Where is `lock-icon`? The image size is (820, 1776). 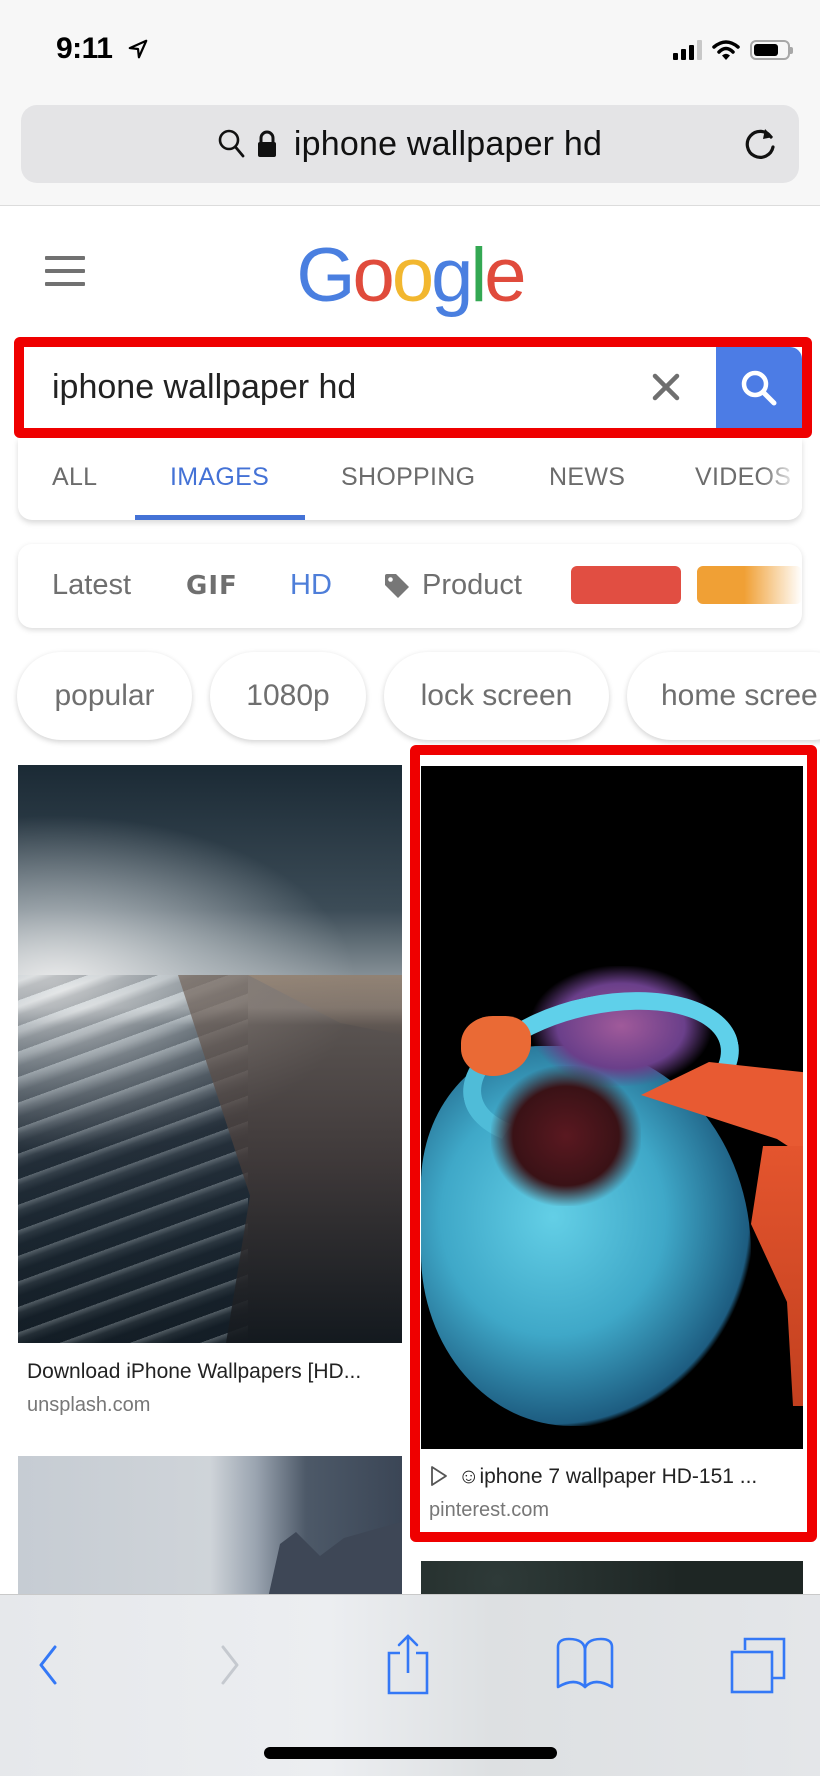 lock-icon is located at coordinates (266, 143).